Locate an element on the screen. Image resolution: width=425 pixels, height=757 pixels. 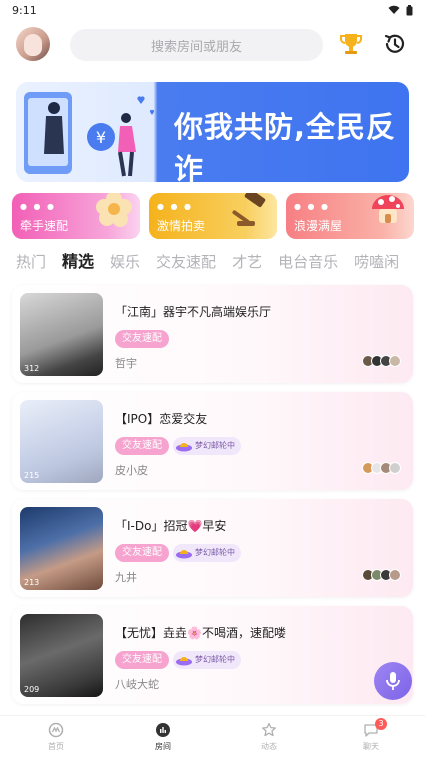
search-input: 搜索房间或朋友 is located at coordinates (196, 45).